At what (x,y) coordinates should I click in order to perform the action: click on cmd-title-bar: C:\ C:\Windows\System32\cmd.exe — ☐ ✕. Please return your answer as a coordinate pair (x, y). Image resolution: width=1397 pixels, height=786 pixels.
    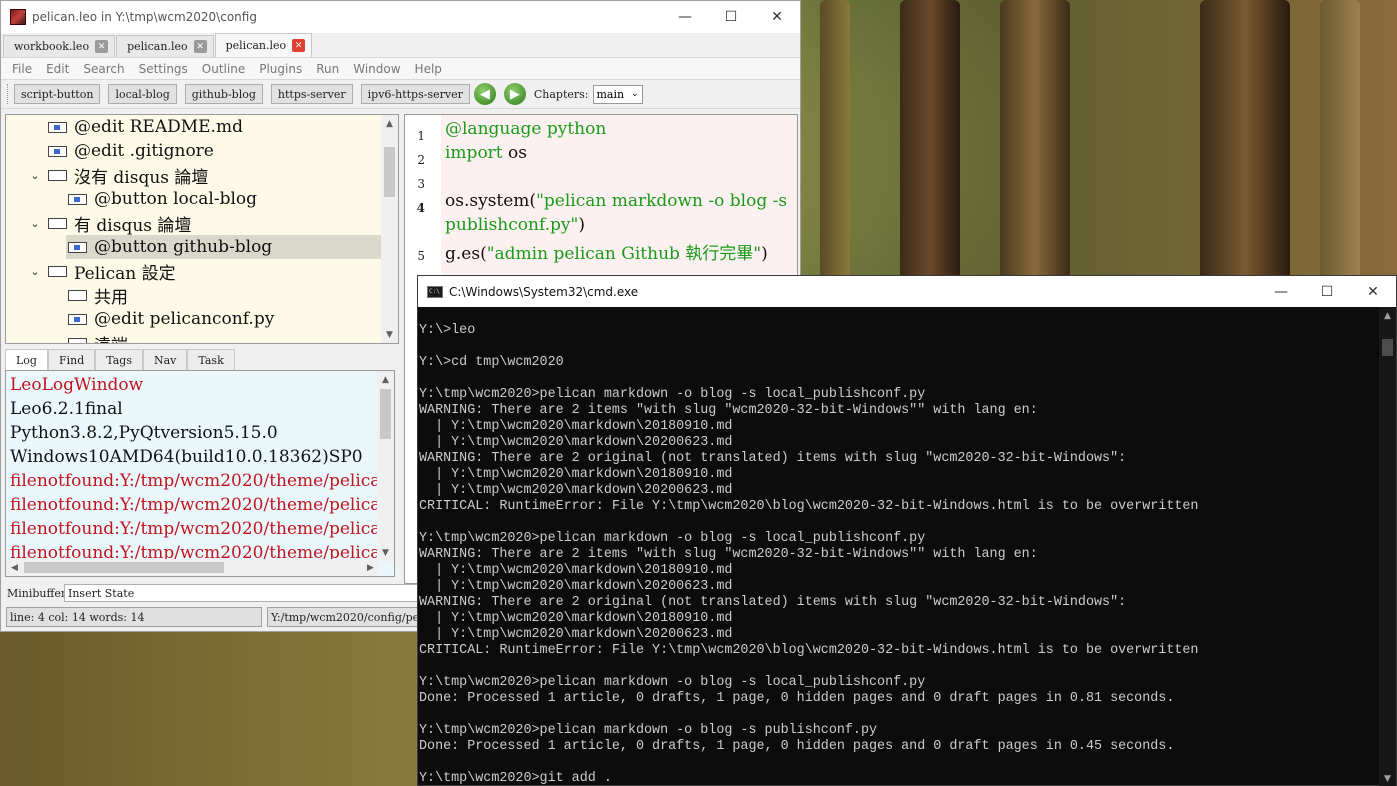
    Looking at the image, I should click on (907, 291).